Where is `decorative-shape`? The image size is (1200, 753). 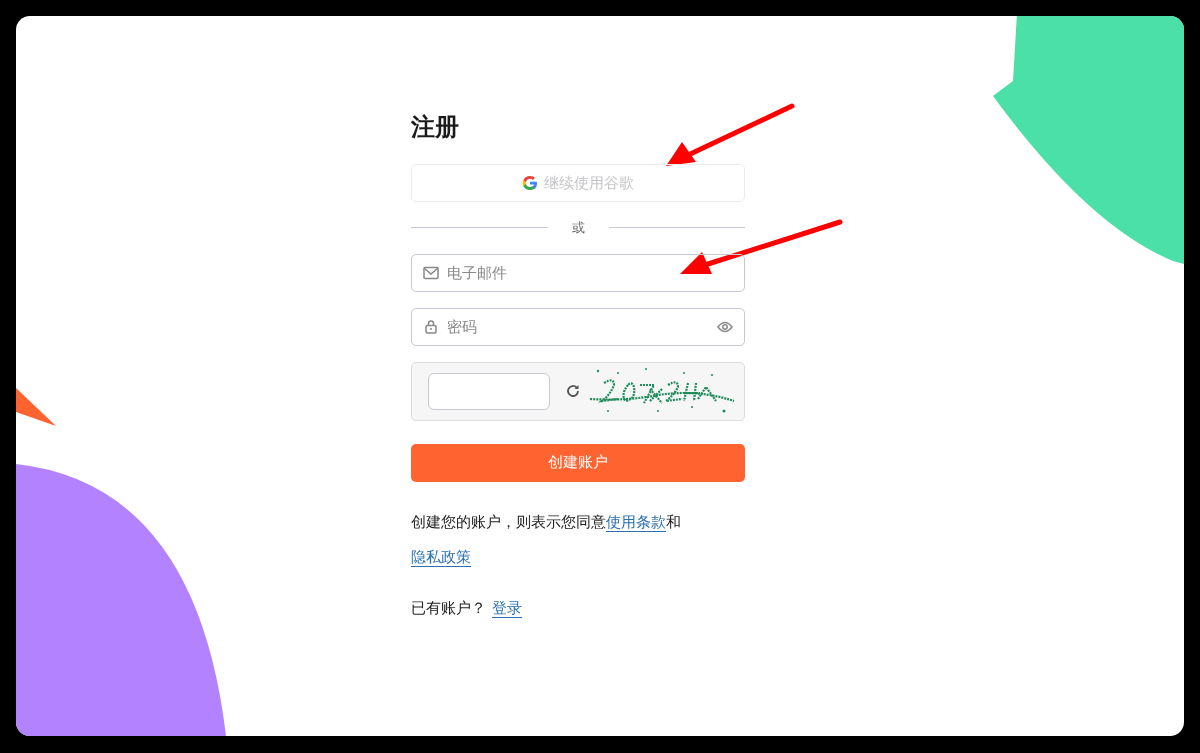 decorative-shape is located at coordinates (36, 408).